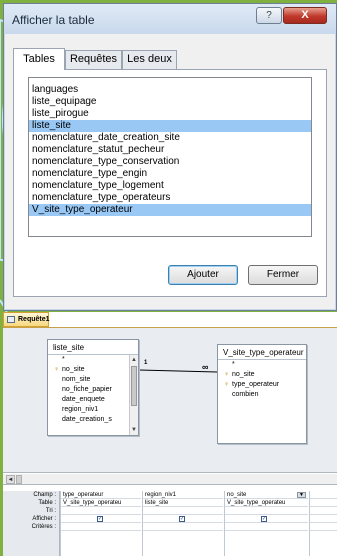  Describe the element at coordinates (43, 527) in the screenshot. I see `row-label-criteres: Critères :` at that location.